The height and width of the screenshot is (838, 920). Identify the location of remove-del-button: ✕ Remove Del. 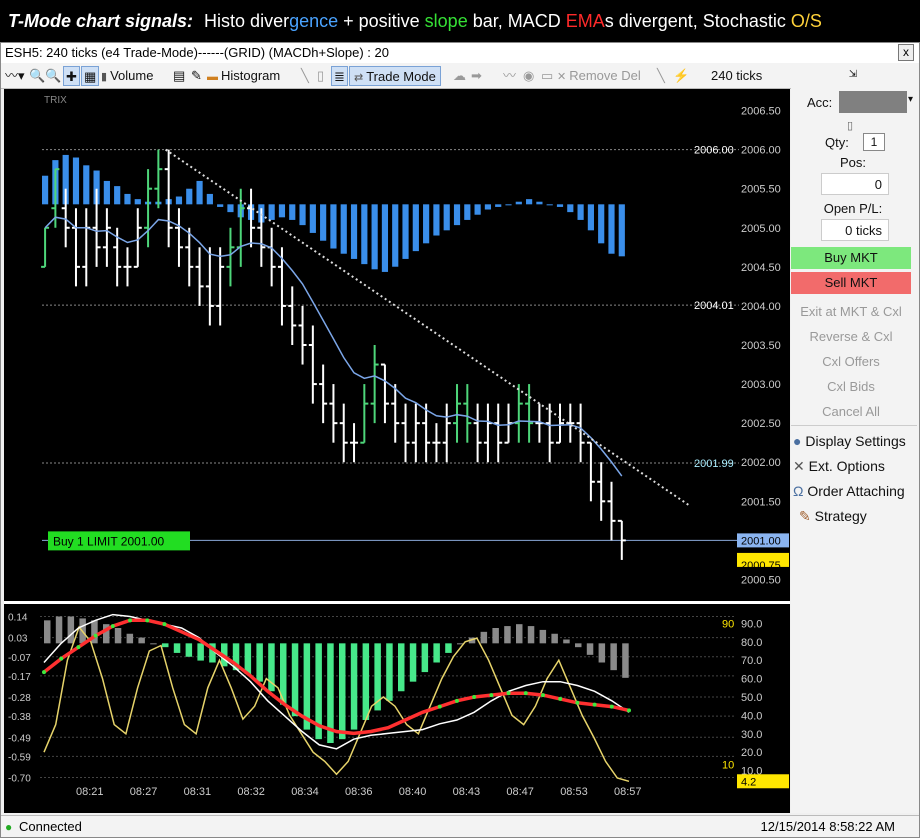
(599, 76).